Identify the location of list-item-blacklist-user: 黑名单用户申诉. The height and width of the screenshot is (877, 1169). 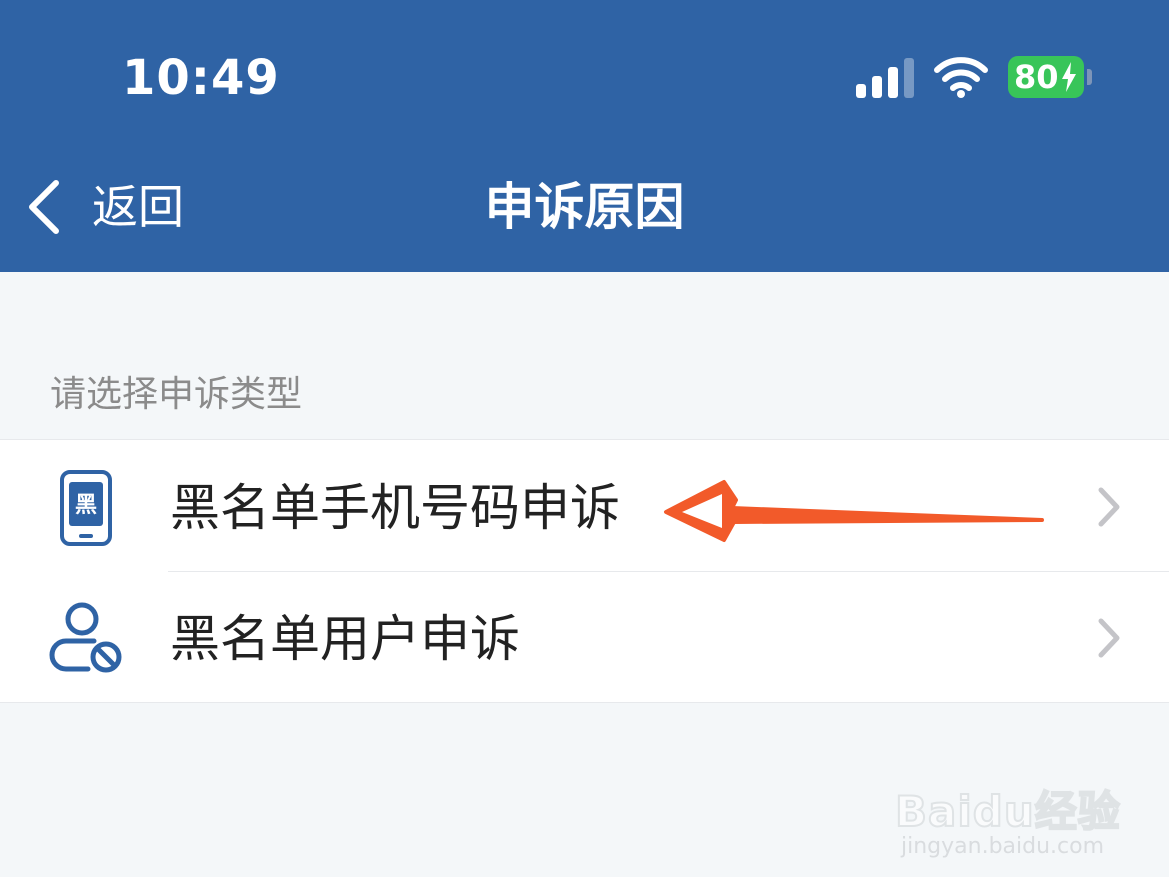
(584, 636).